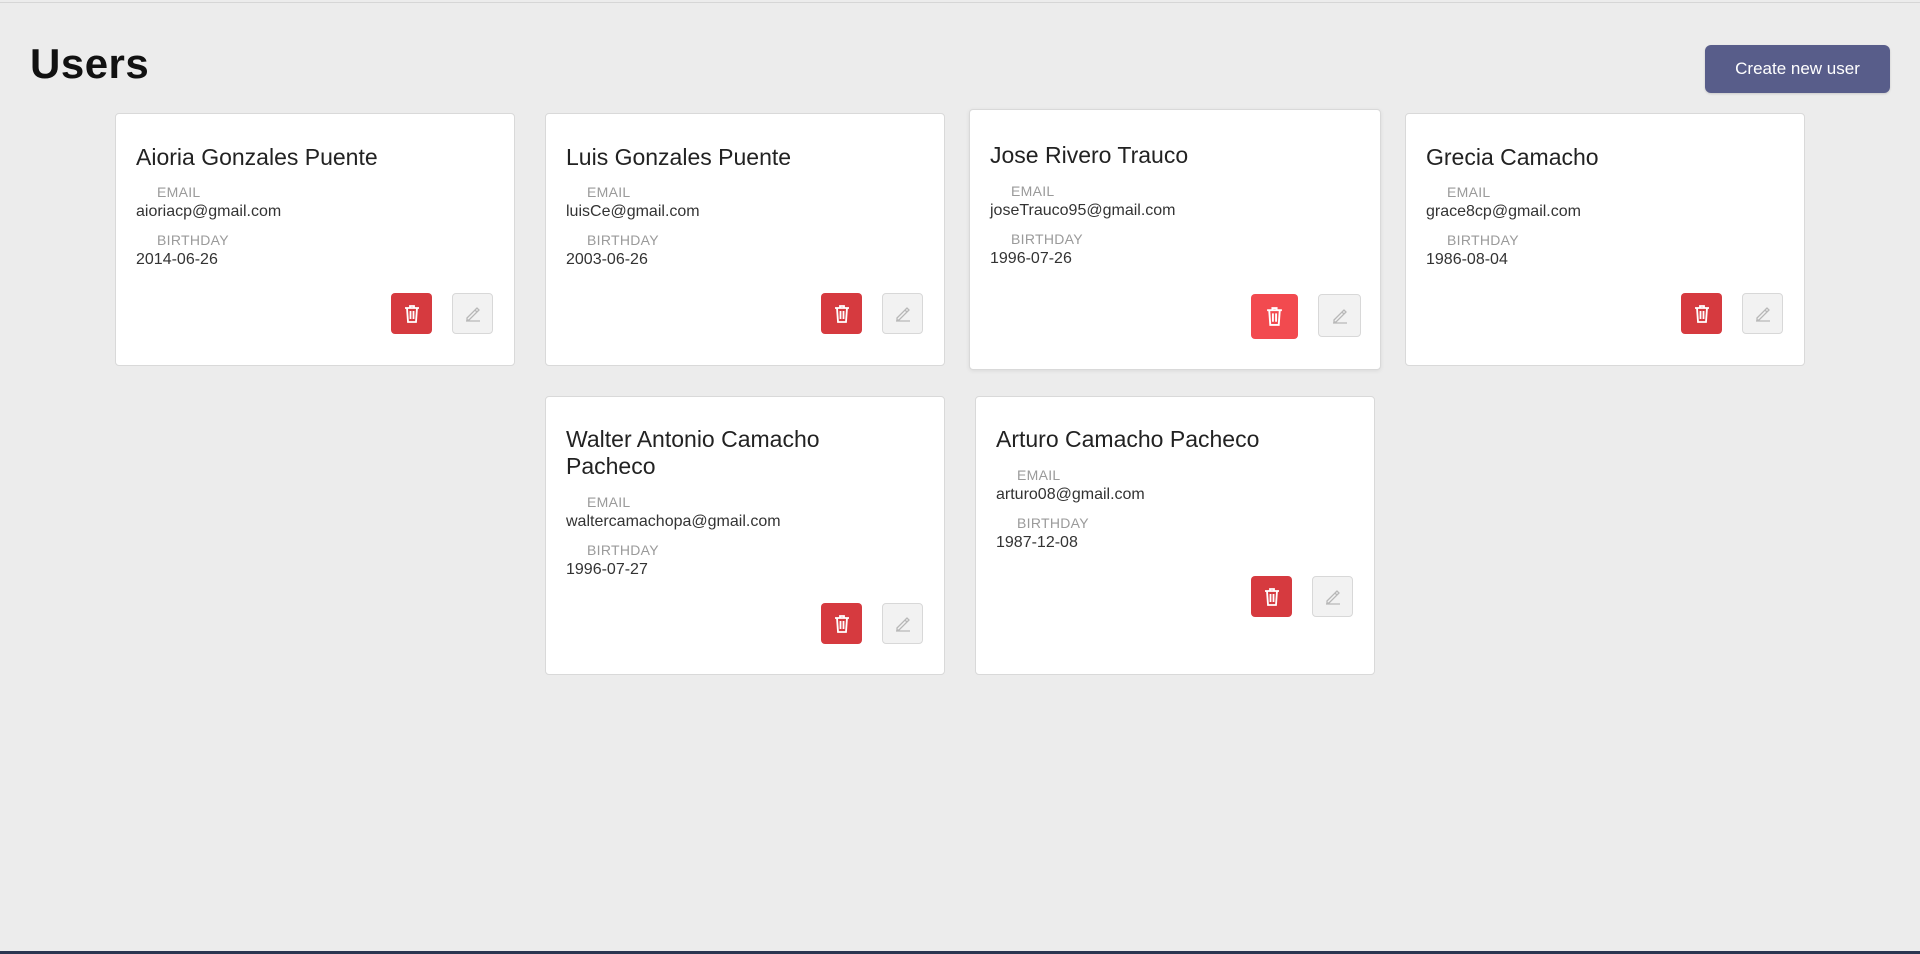  Describe the element at coordinates (1031, 258) in the screenshot. I see `user-birthday: 1996-07-26` at that location.